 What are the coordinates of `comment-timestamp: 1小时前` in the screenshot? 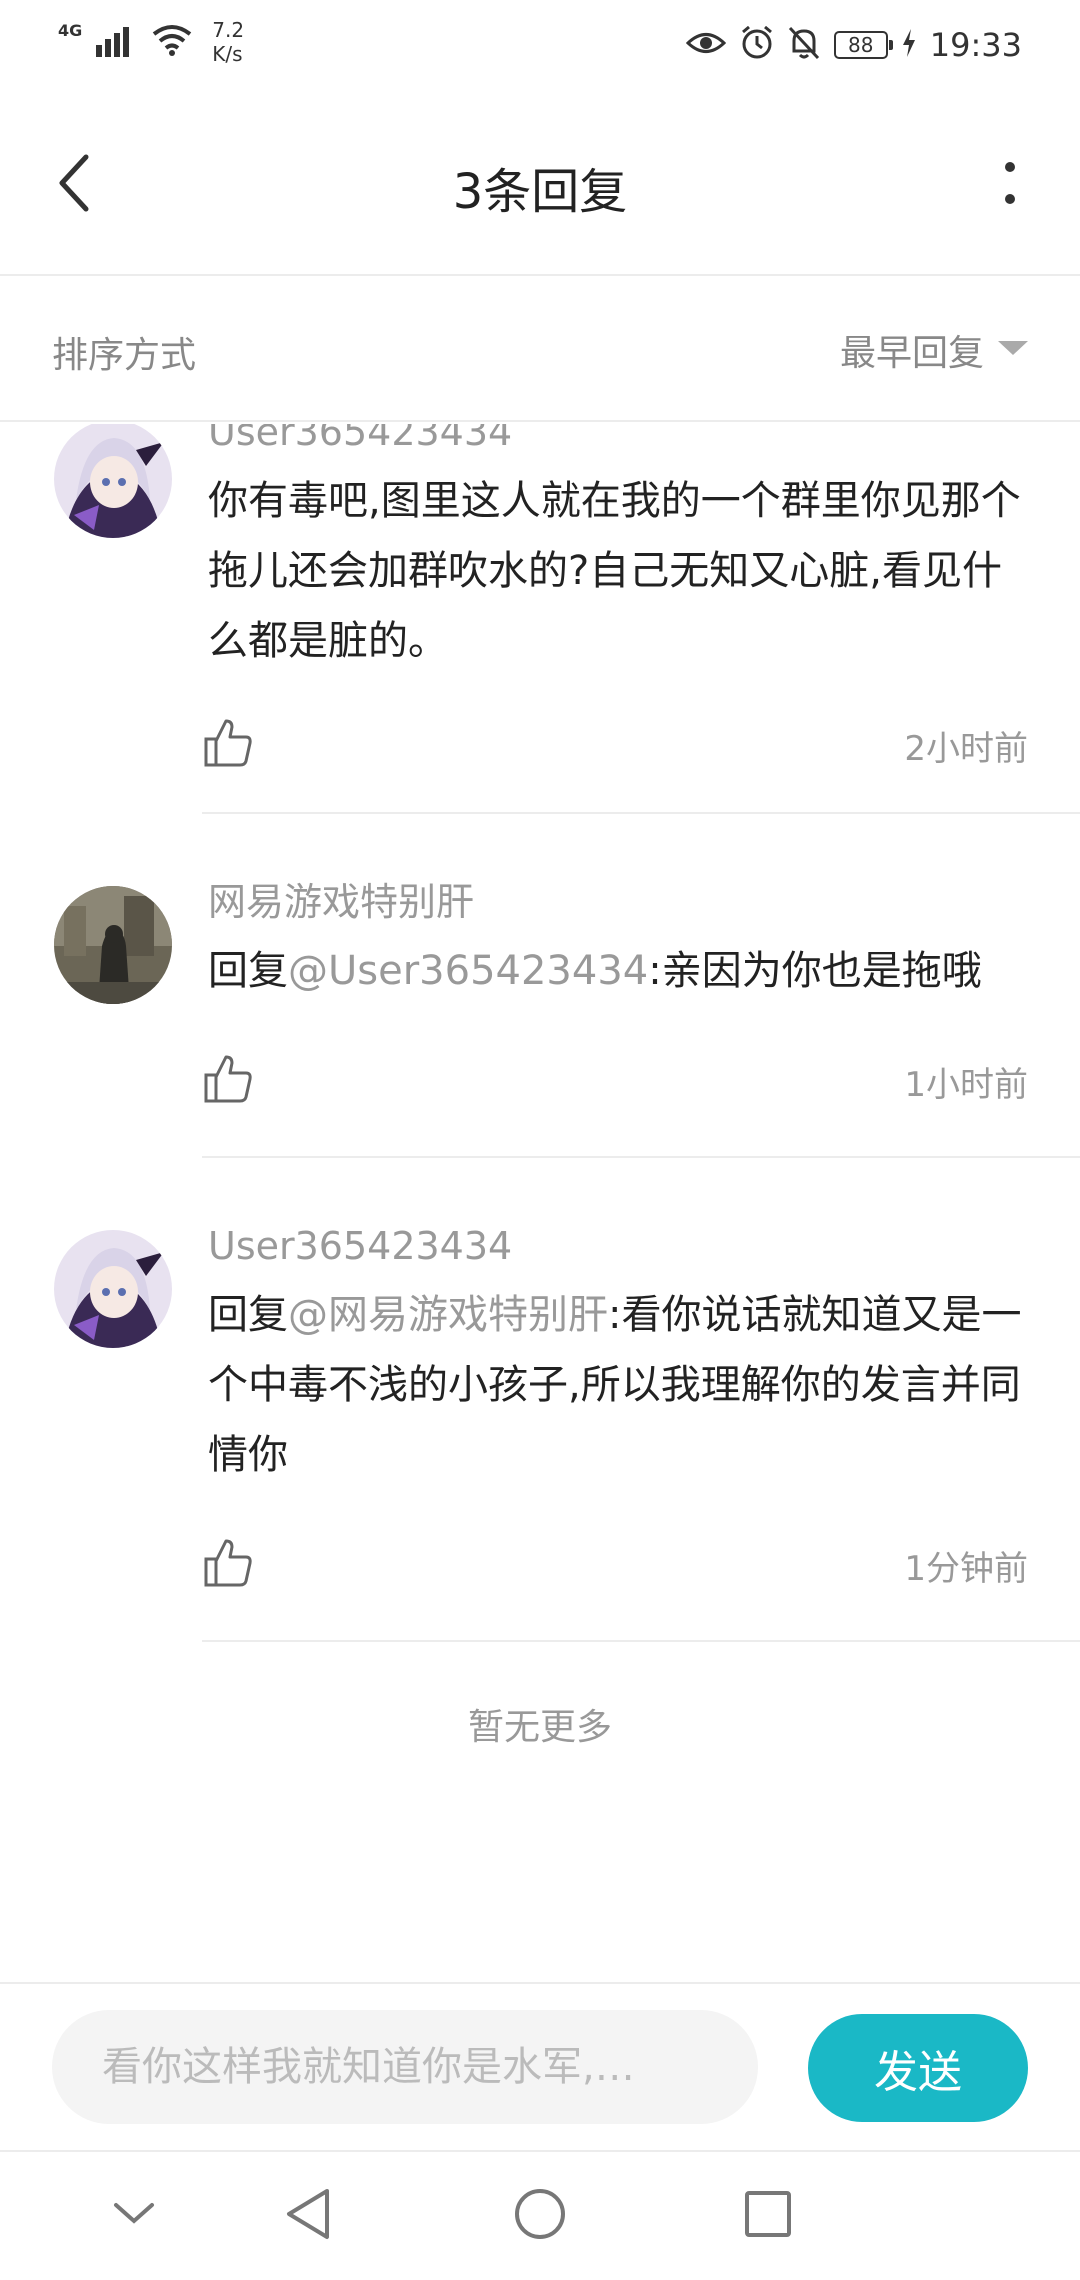 It's located at (966, 1084).